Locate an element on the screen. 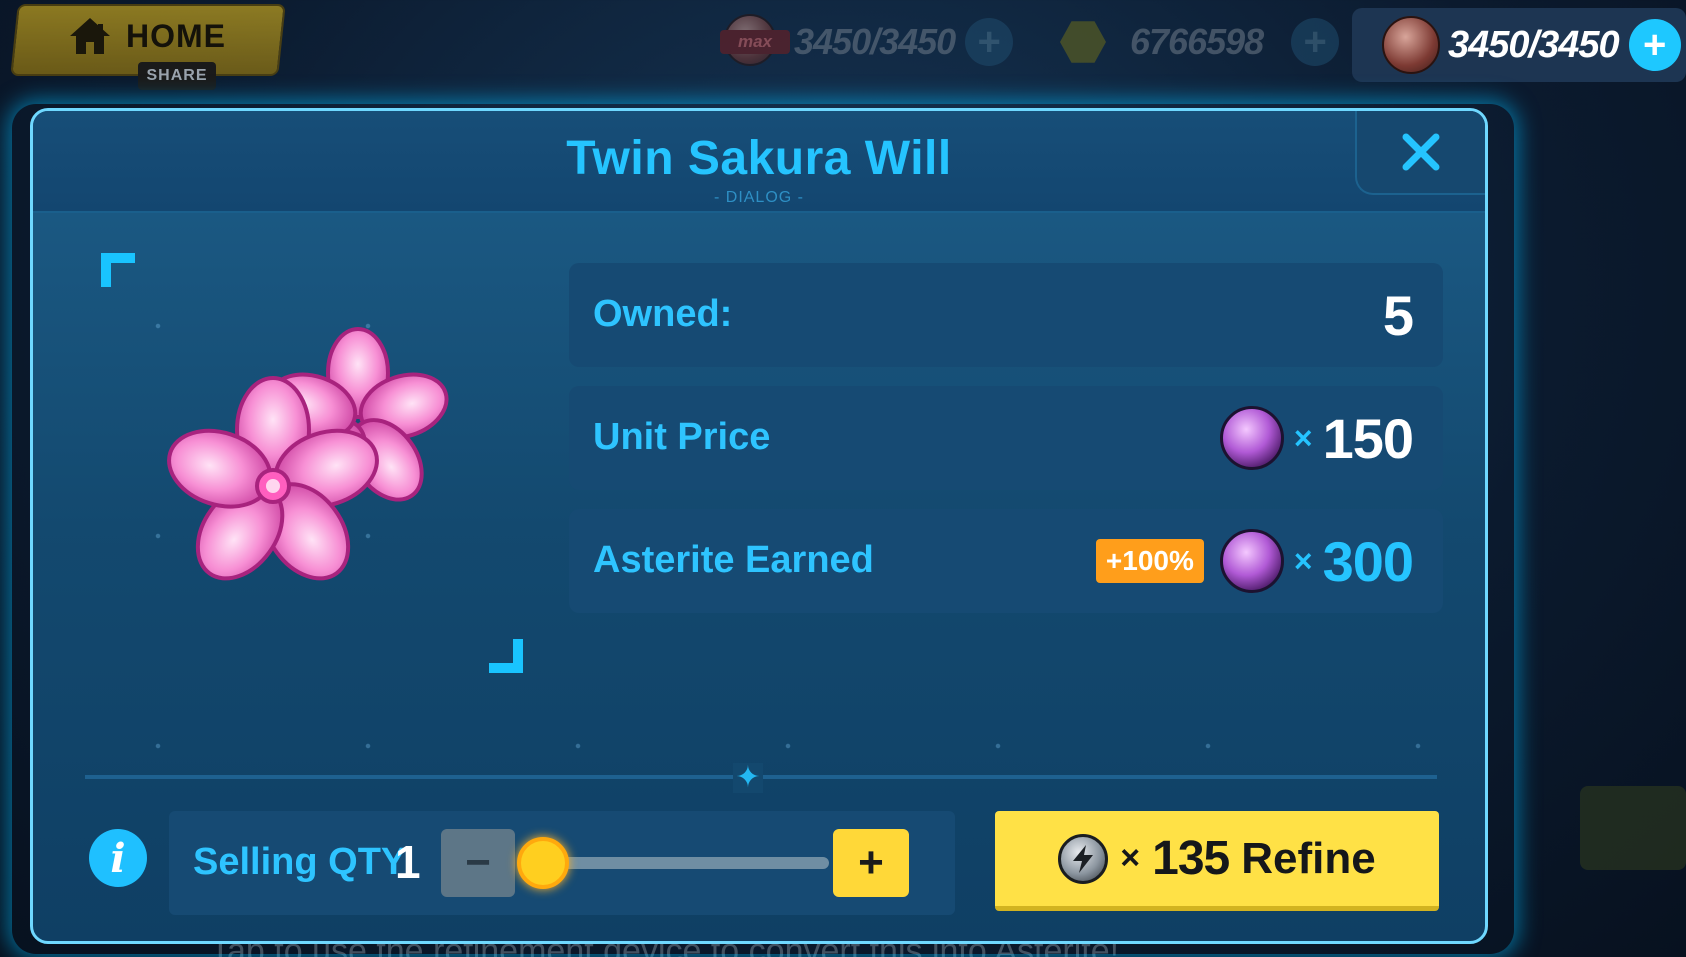 Image resolution: width=1686 pixels, height=957 pixels. background-sort-button is located at coordinates (1633, 828).